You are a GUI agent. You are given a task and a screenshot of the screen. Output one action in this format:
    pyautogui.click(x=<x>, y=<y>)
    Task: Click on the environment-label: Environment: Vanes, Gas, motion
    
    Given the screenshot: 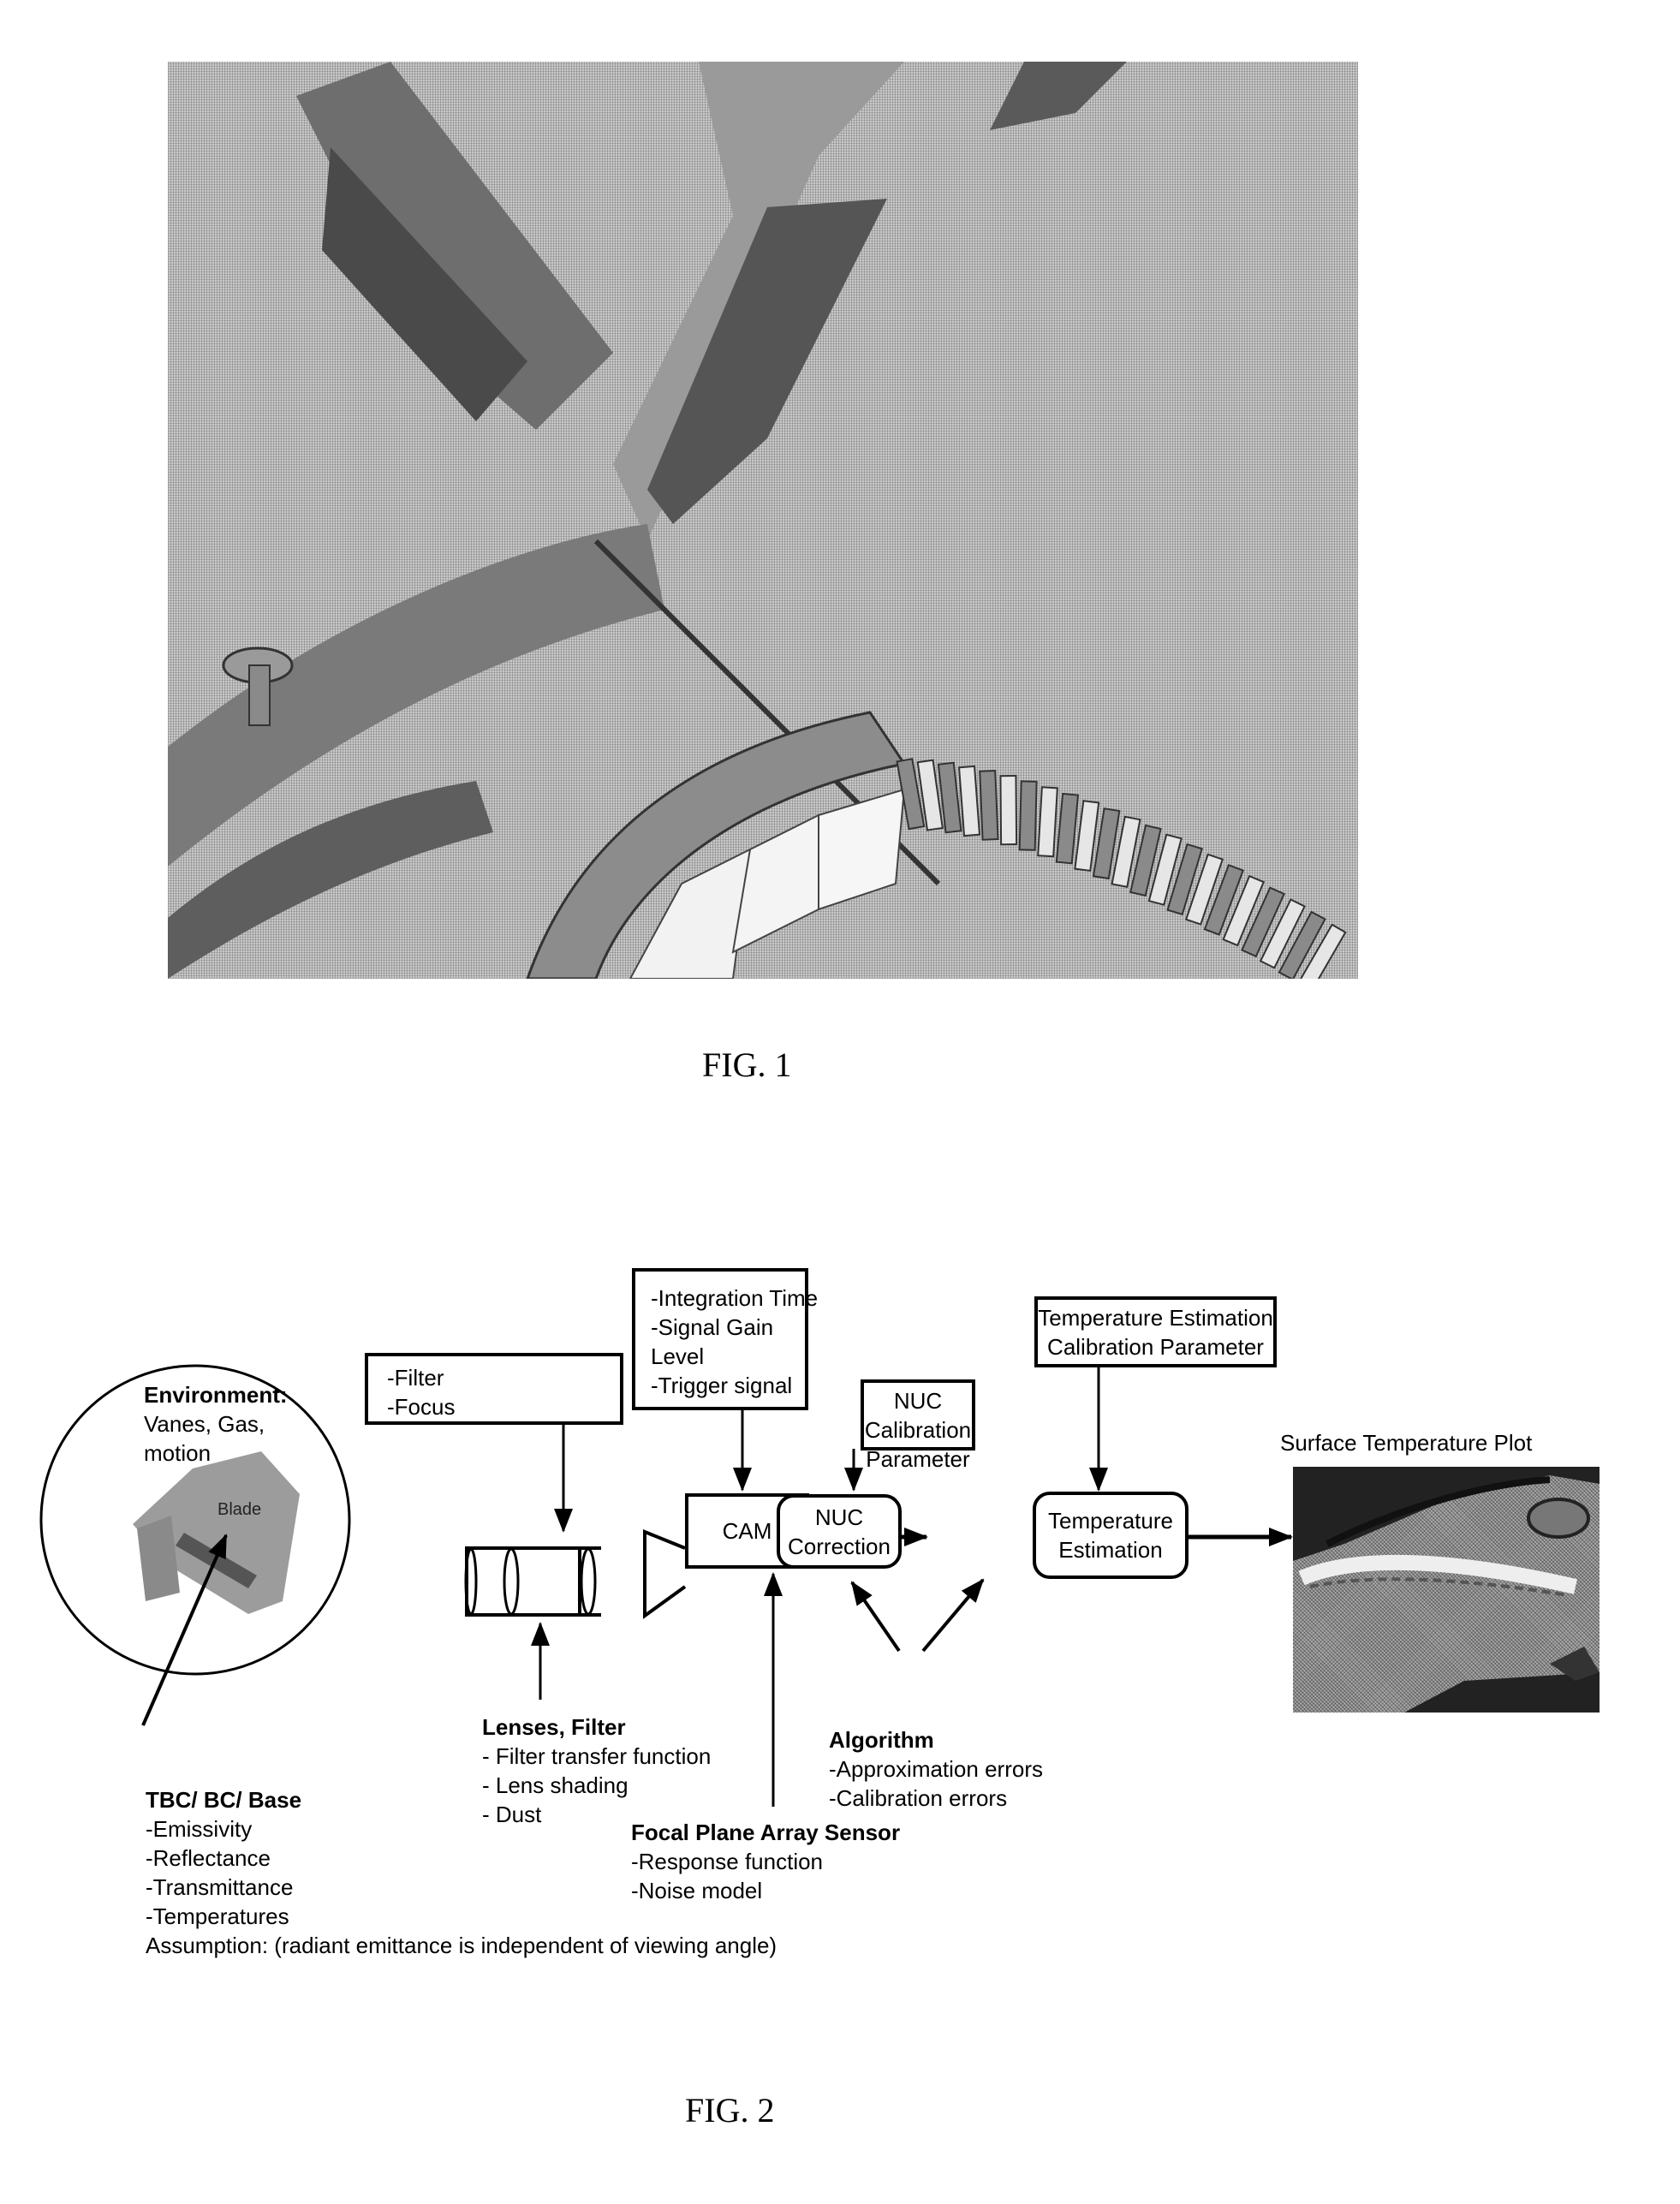 What is the action you would take?
    pyautogui.click(x=216, y=1424)
    